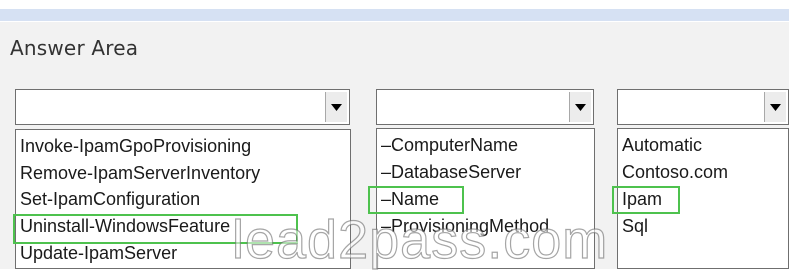 This screenshot has height=270, width=789. Describe the element at coordinates (451, 172) in the screenshot. I see `parameter-option-databaseserver: –DatabaseServer` at that location.